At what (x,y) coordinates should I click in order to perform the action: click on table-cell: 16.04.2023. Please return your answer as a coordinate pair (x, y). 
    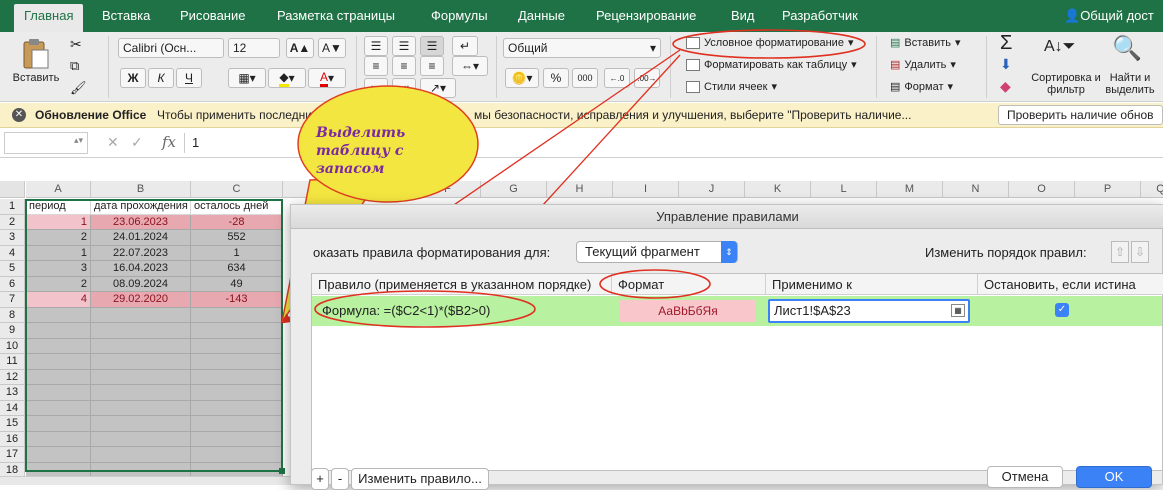
    Looking at the image, I should click on (141, 269).